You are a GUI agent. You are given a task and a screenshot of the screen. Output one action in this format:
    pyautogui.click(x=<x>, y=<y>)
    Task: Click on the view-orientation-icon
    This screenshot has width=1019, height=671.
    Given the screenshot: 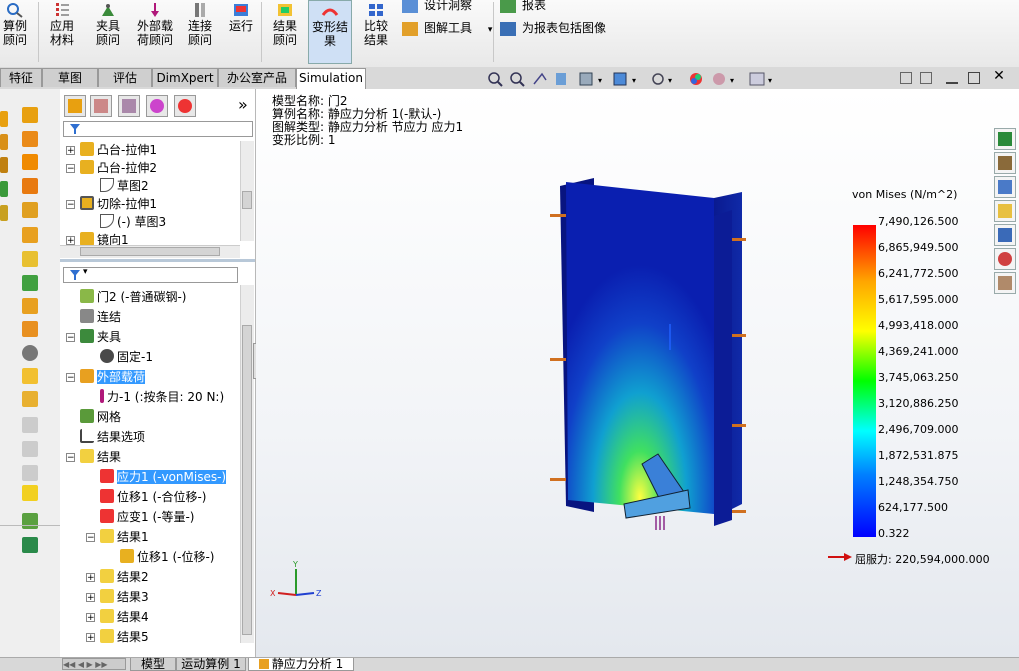 What is the action you would take?
    pyautogui.click(x=586, y=79)
    